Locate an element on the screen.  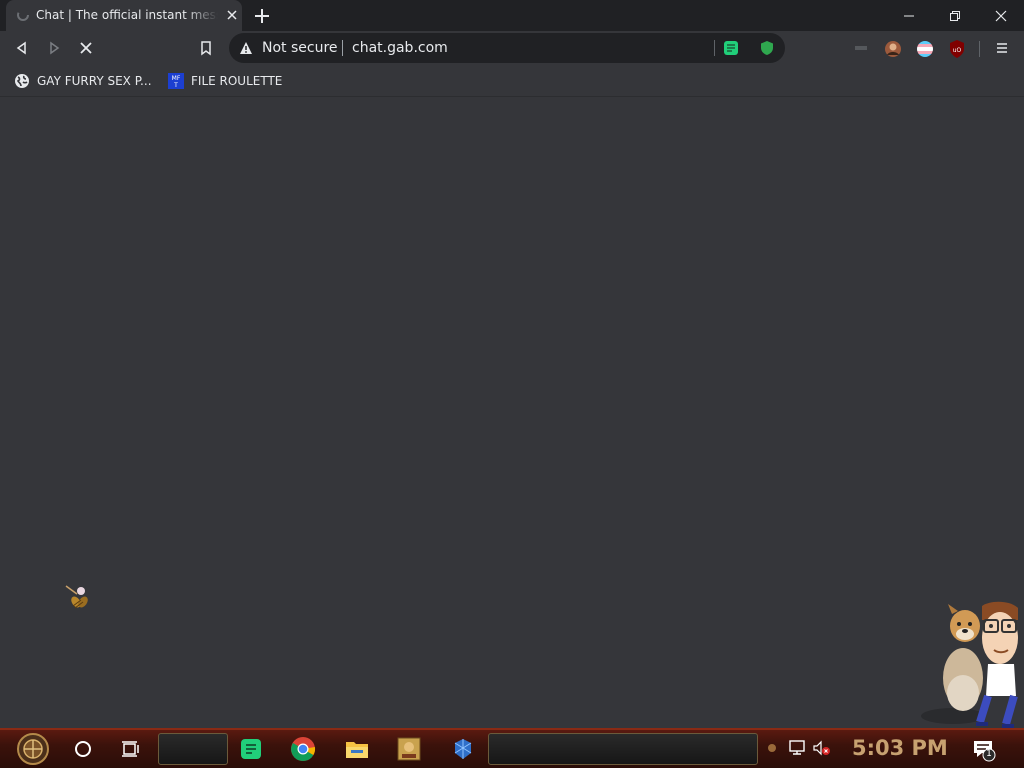
taskbar-chrome-app is located at coordinates (303, 749).